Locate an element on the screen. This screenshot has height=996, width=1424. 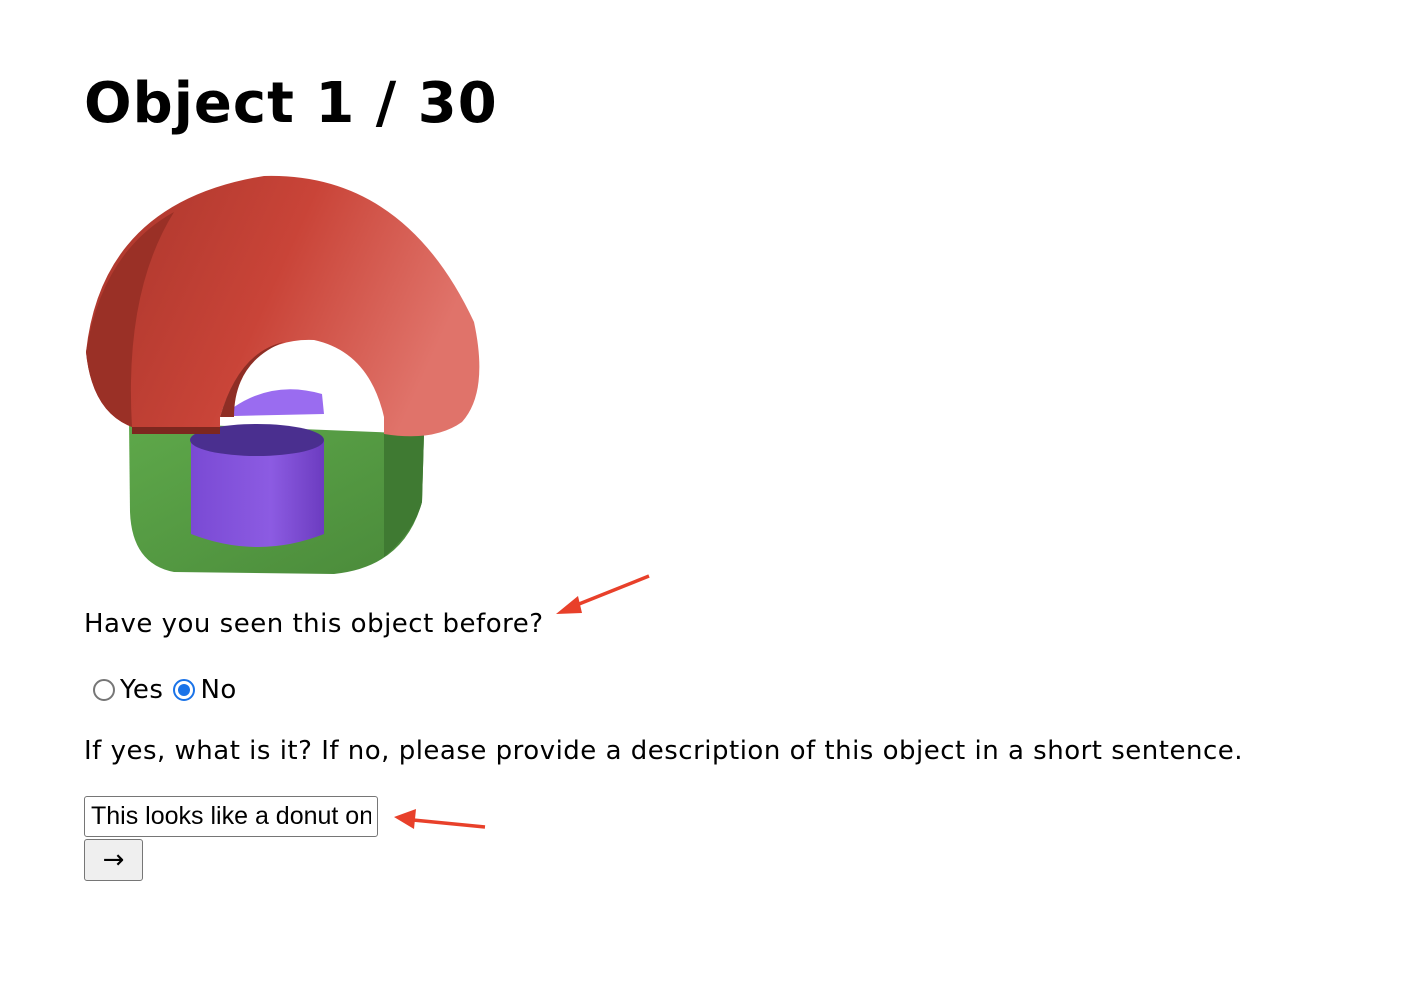
seen-before-radio-group: Yes No is located at coordinates (170, 690).